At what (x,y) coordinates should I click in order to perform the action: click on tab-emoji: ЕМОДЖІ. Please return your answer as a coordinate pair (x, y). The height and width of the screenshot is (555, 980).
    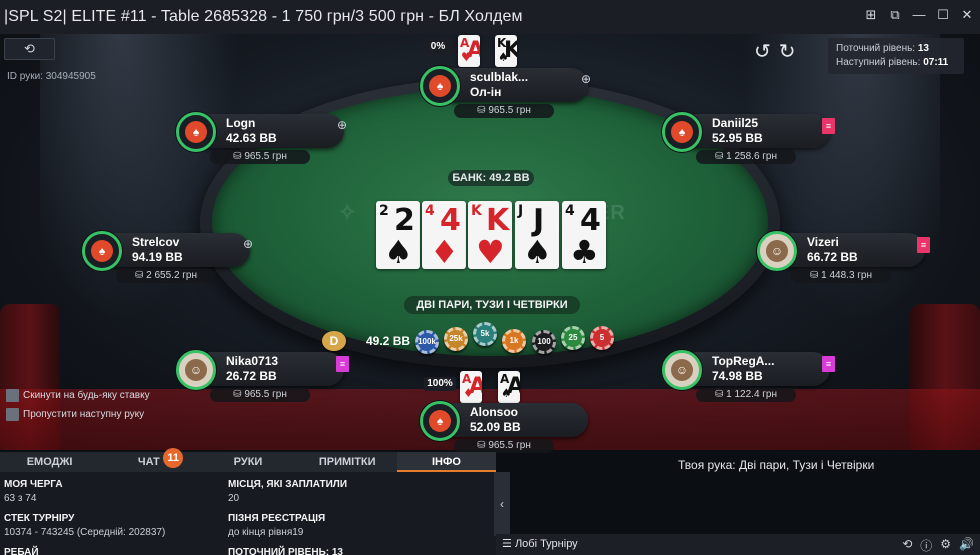
    Looking at the image, I should click on (49, 462).